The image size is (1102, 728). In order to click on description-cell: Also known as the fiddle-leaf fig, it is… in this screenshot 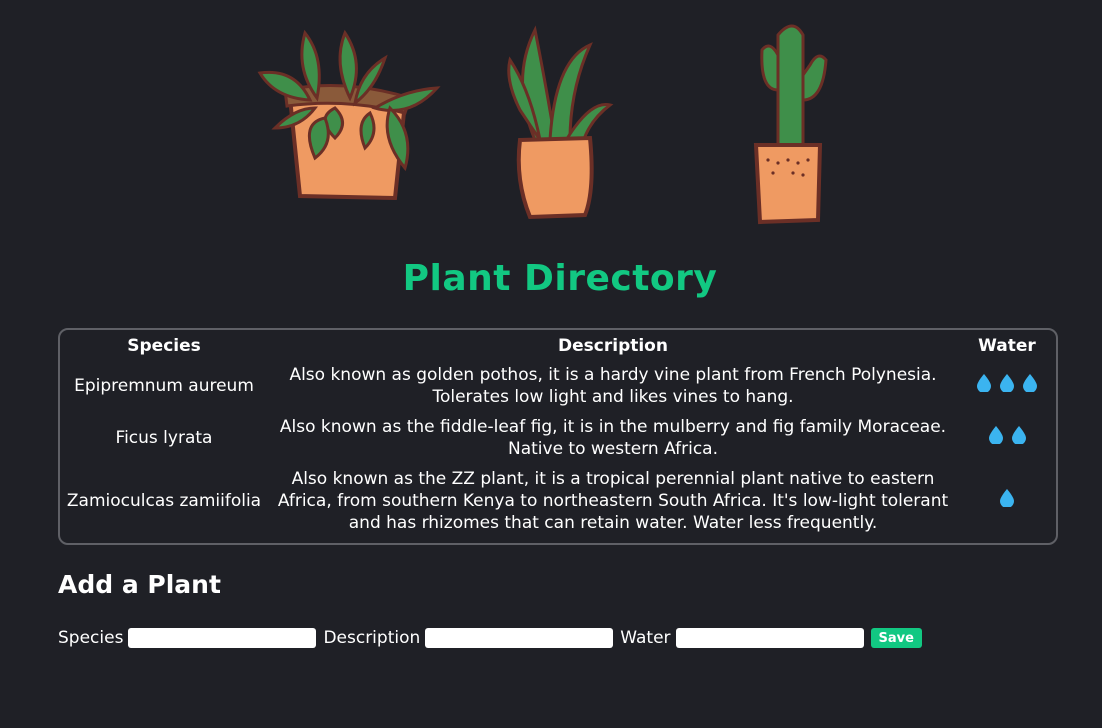, I will do `click(613, 438)`.